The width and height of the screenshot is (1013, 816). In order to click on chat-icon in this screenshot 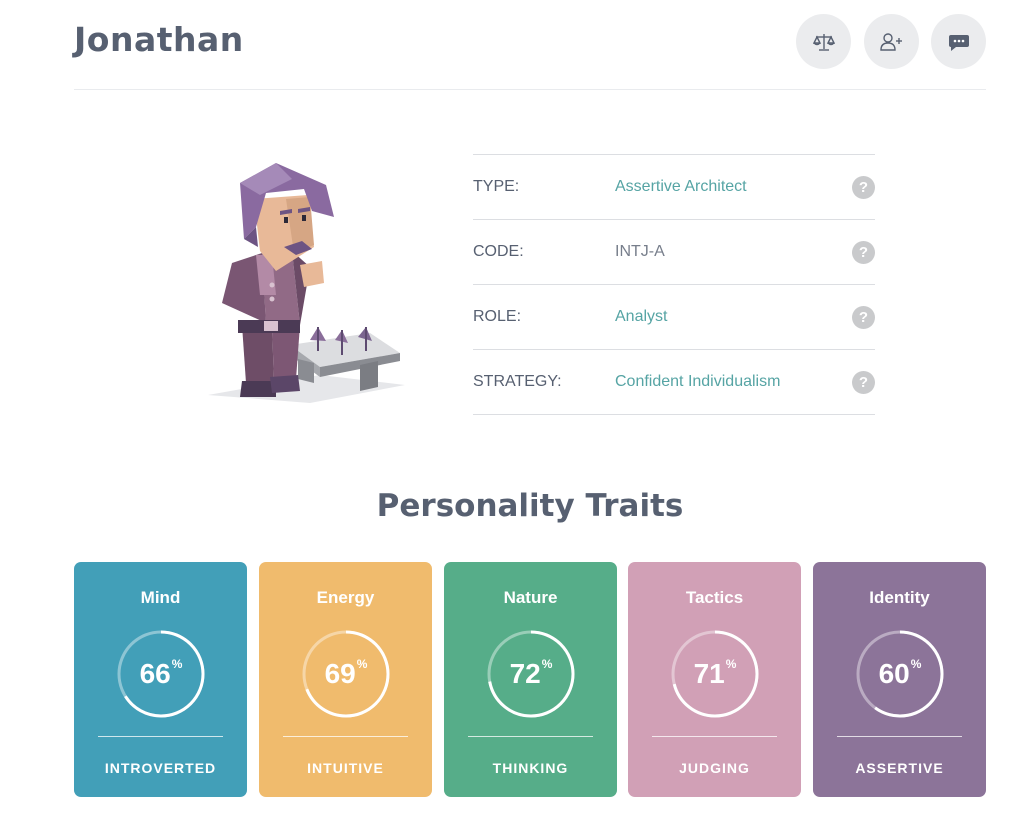, I will do `click(958, 42)`.